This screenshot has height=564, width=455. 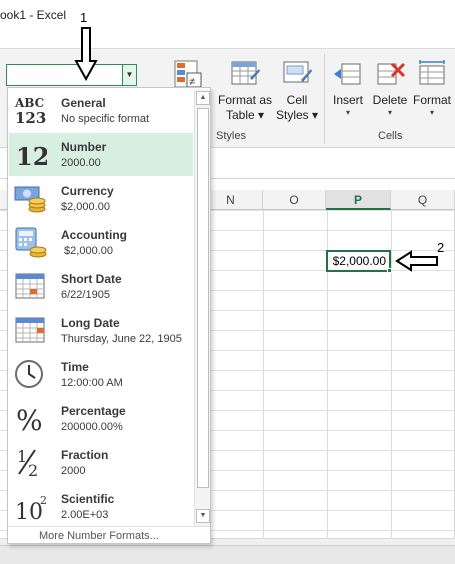 What do you see at coordinates (94, 235) in the screenshot?
I see `option-name: Accounting` at bounding box center [94, 235].